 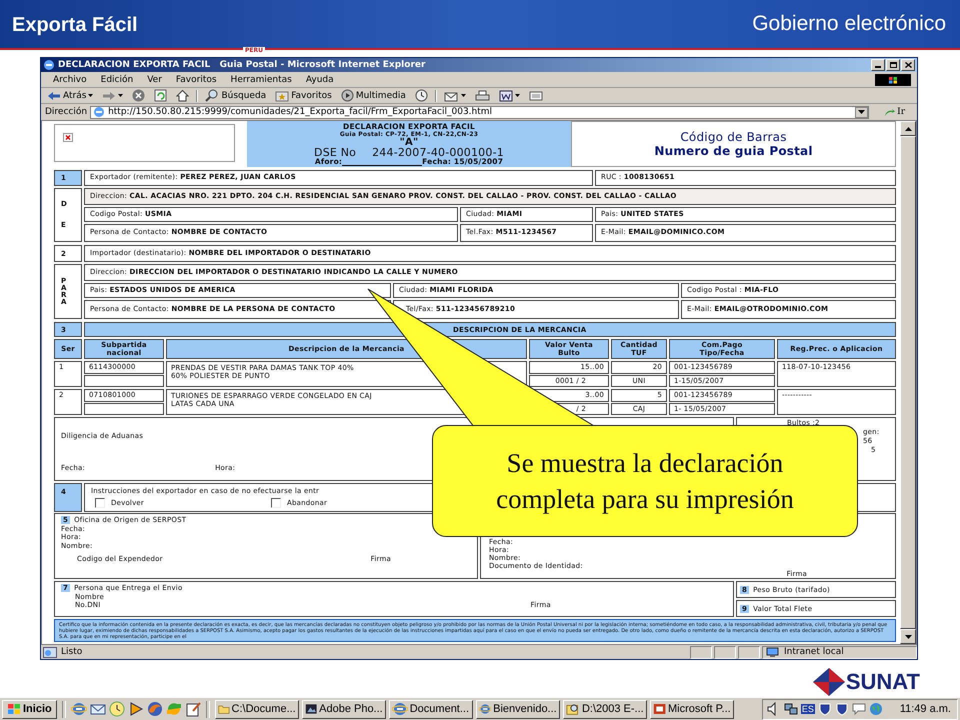 I want to click on scroll-down-icon, so click(x=908, y=636).